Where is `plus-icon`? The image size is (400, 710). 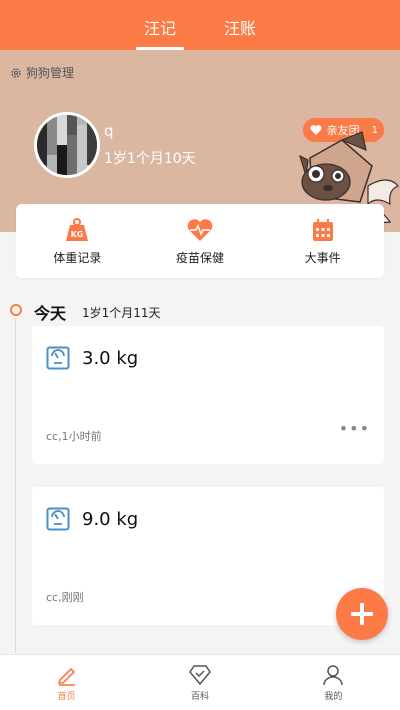
plus-icon is located at coordinates (362, 614).